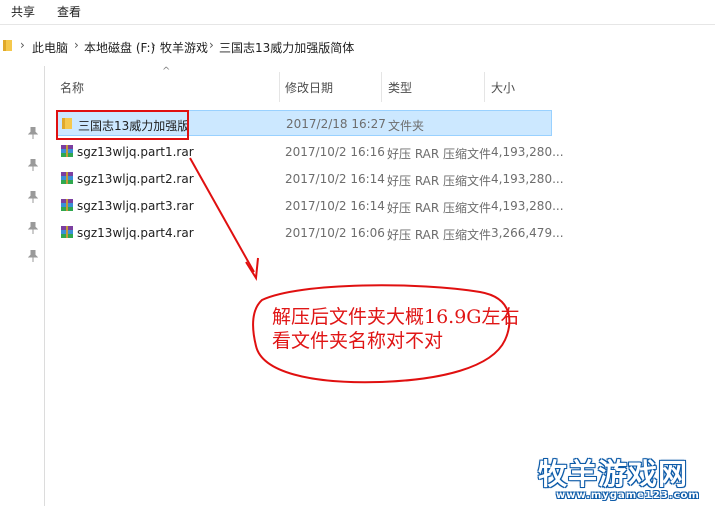  What do you see at coordinates (358, 341) in the screenshot?
I see `annotation-line-2: 看文件夹名称对不对` at bounding box center [358, 341].